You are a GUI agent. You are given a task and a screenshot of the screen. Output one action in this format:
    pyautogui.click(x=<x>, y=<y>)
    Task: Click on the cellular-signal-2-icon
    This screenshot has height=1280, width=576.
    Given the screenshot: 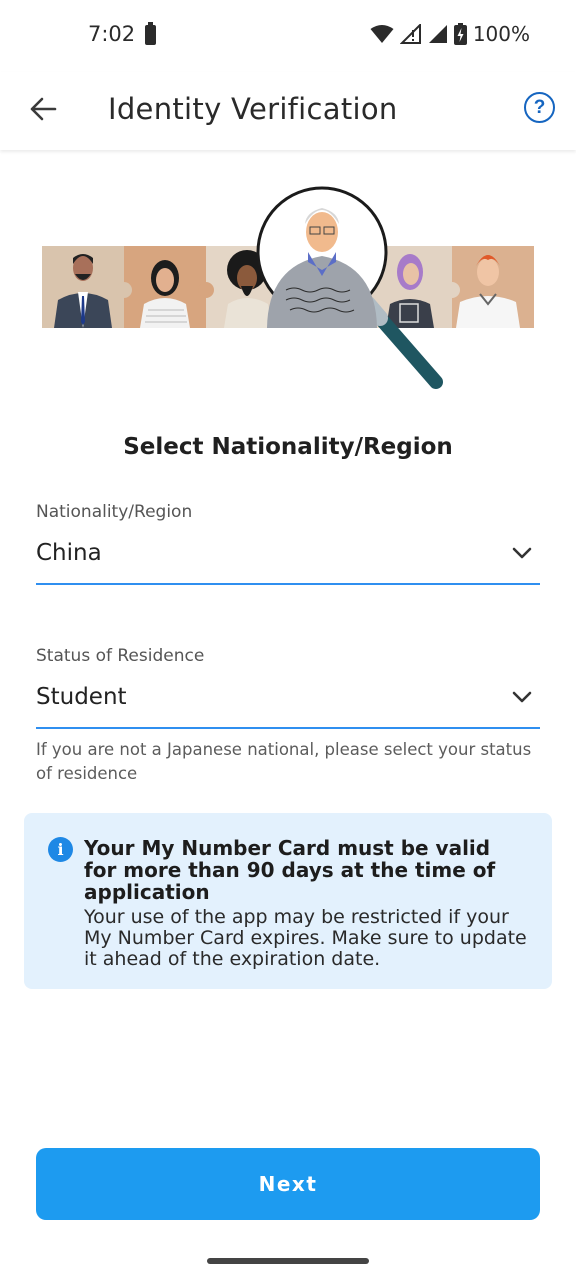 What is the action you would take?
    pyautogui.click(x=437, y=34)
    